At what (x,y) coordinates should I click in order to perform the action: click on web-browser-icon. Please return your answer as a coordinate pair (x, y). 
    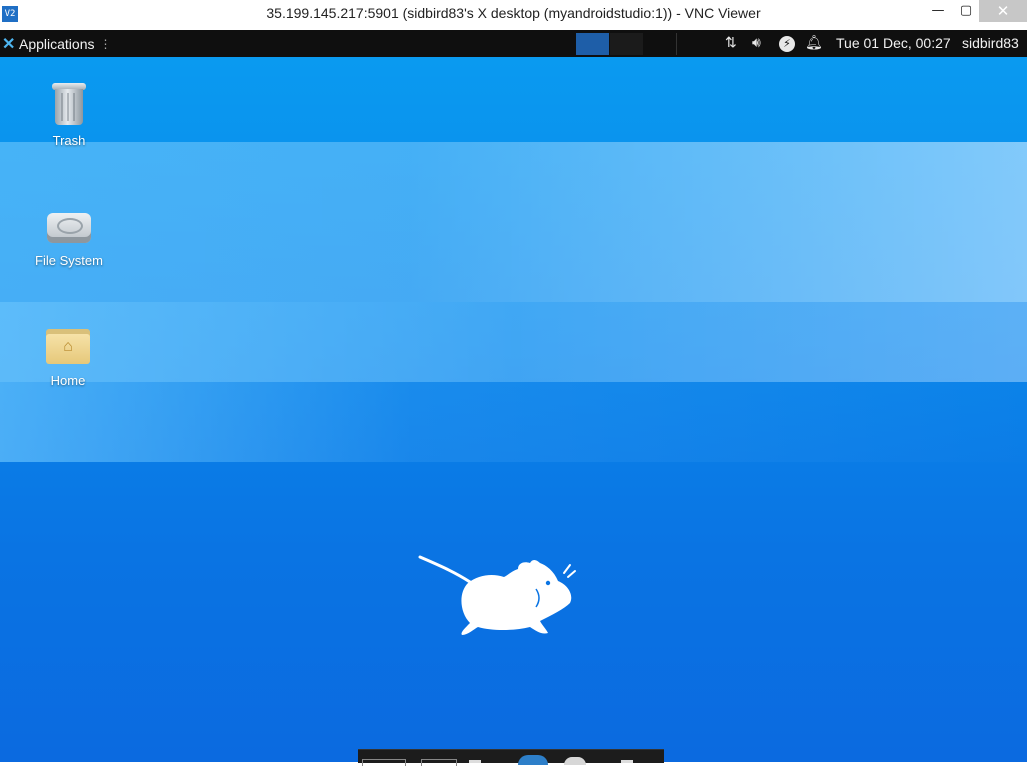
    Looking at the image, I should click on (533, 760).